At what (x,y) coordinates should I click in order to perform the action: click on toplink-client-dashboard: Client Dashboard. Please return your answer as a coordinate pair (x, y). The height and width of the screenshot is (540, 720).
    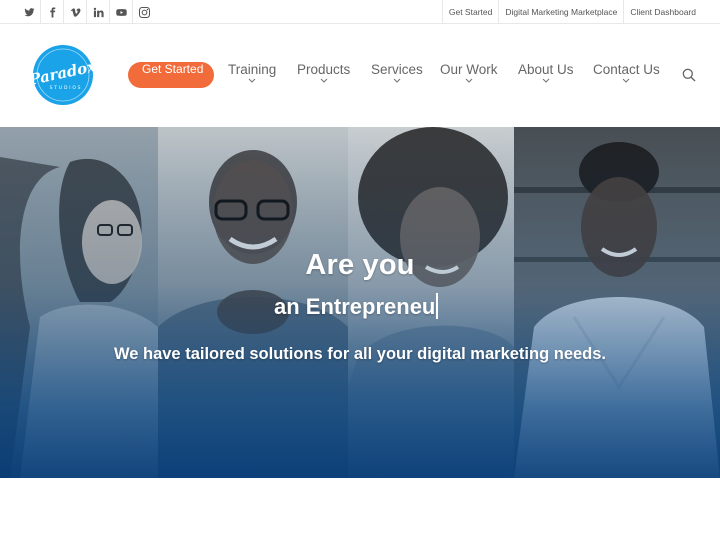
    Looking at the image, I should click on (662, 12).